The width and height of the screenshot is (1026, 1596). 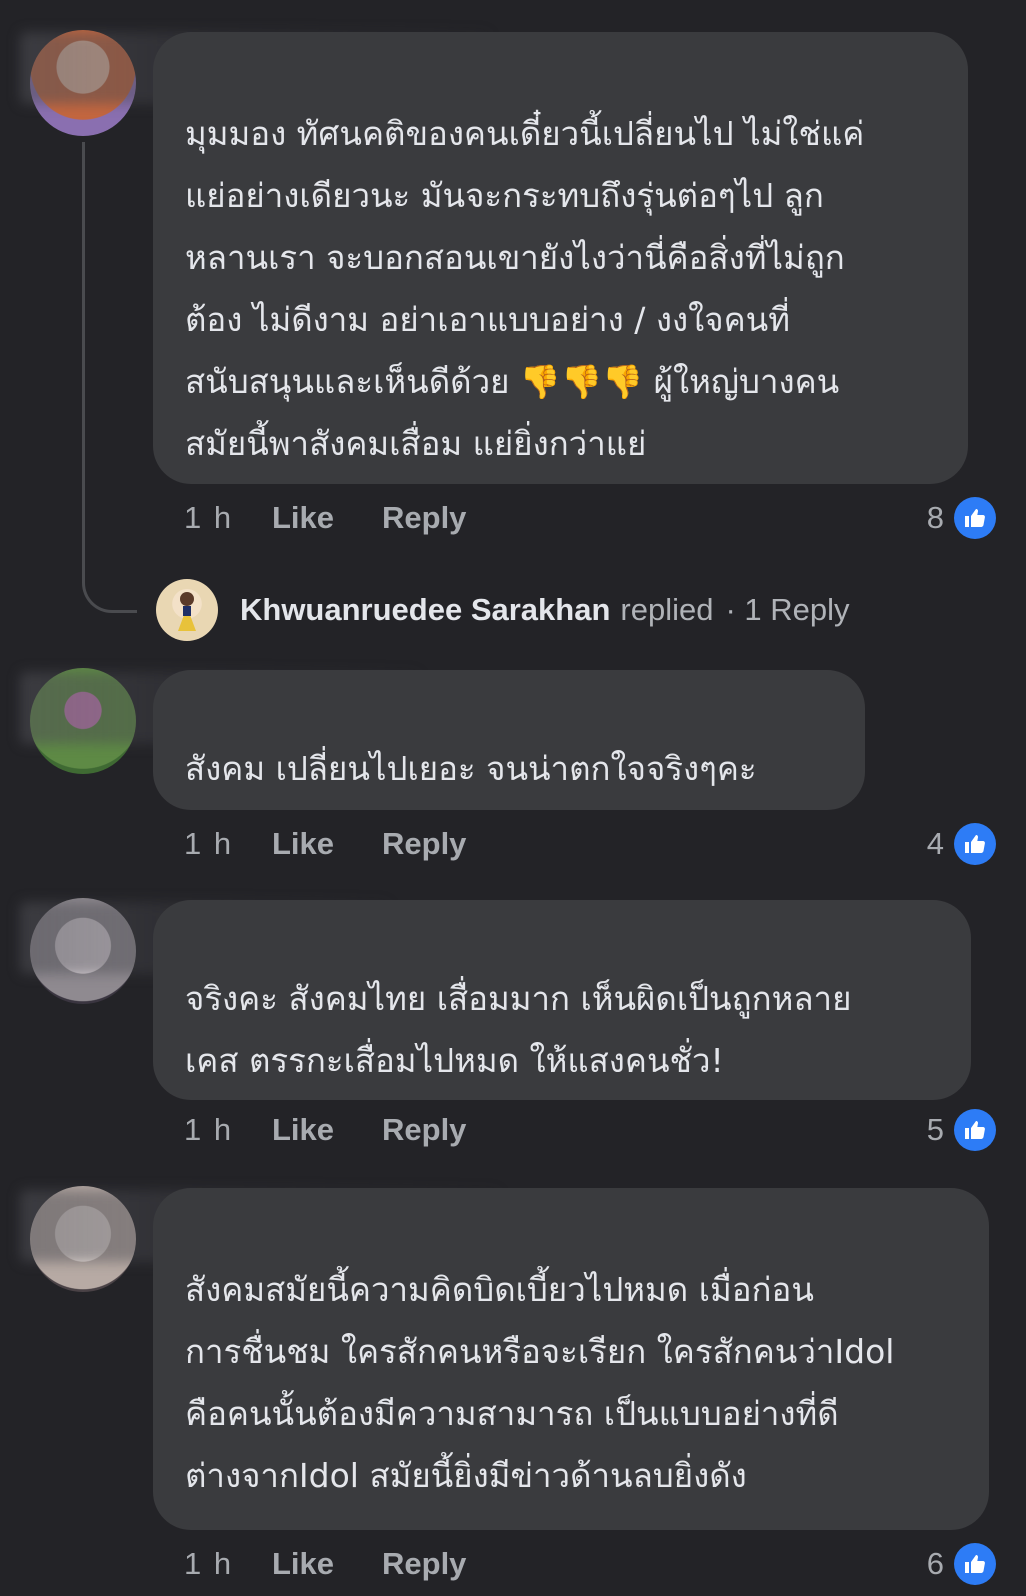 What do you see at coordinates (935, 1129) in the screenshot?
I see `reaction-count: 5` at bounding box center [935, 1129].